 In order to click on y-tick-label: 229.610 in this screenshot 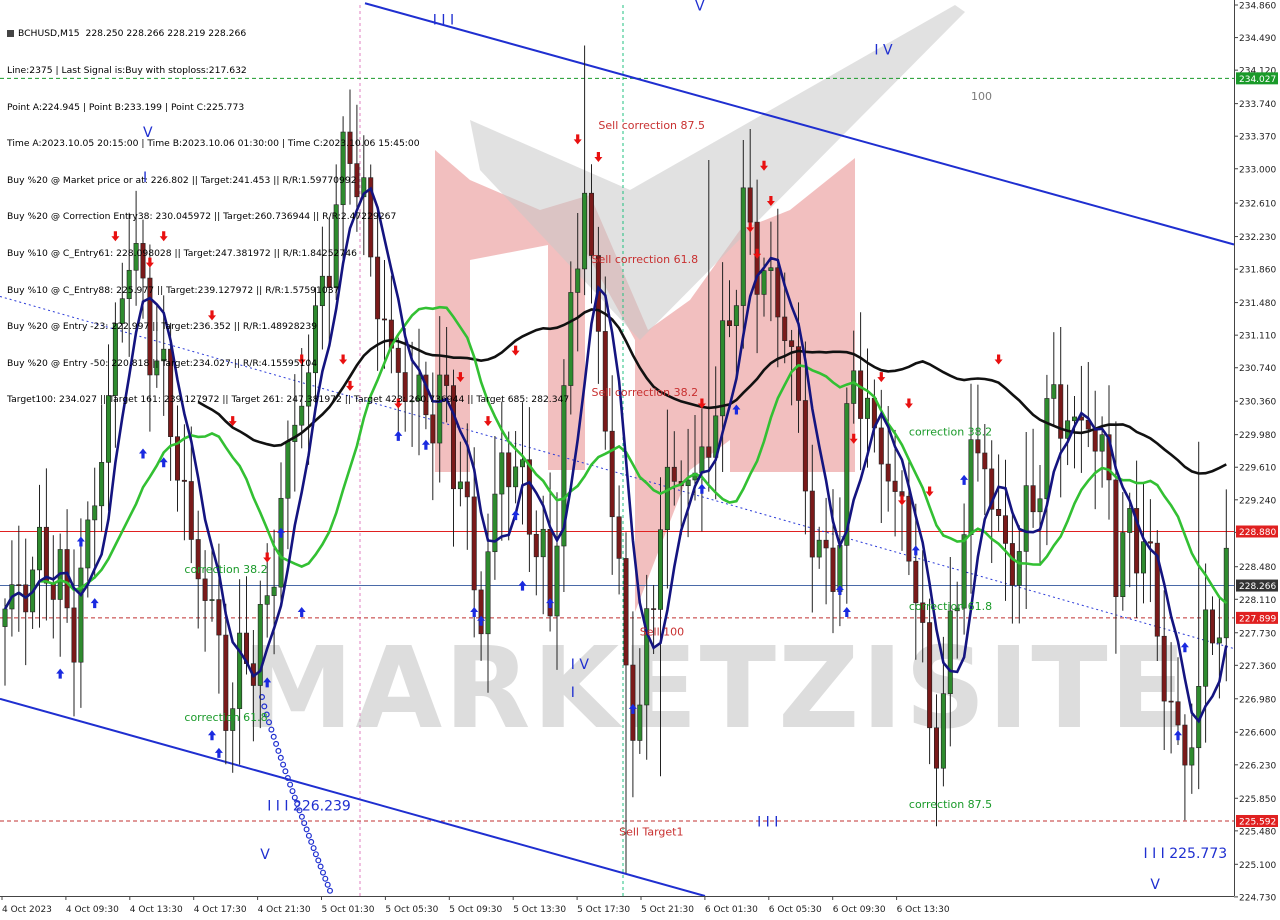, I will do `click(1257, 469)`.